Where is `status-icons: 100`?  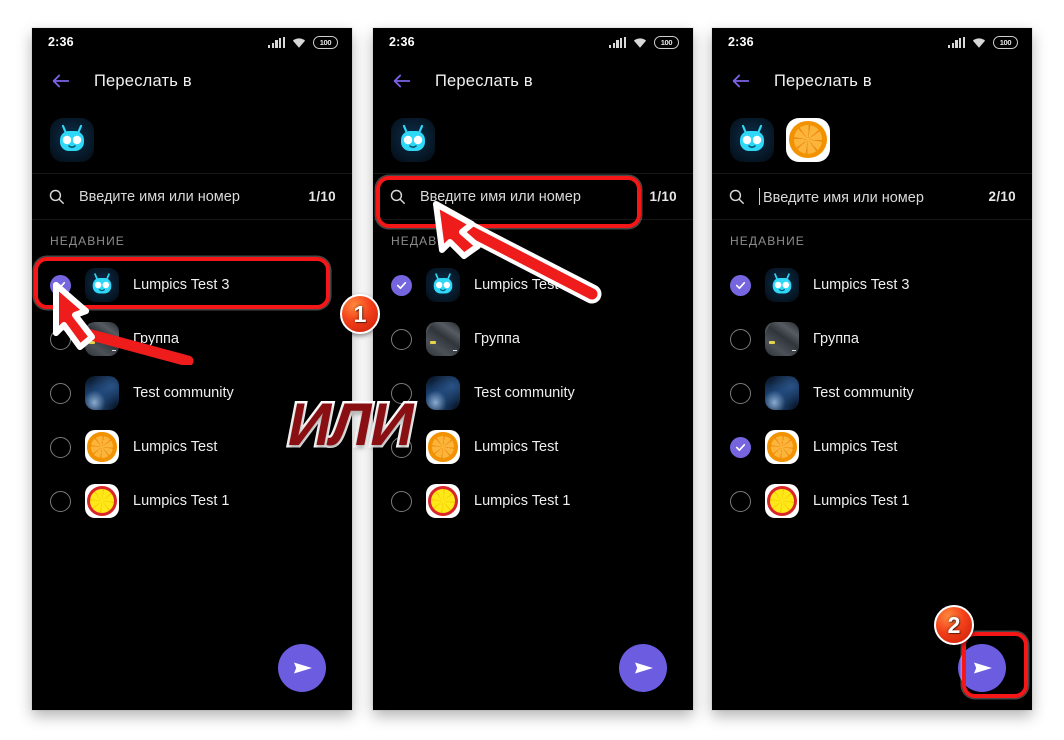
status-icons: 100 is located at coordinates (644, 42).